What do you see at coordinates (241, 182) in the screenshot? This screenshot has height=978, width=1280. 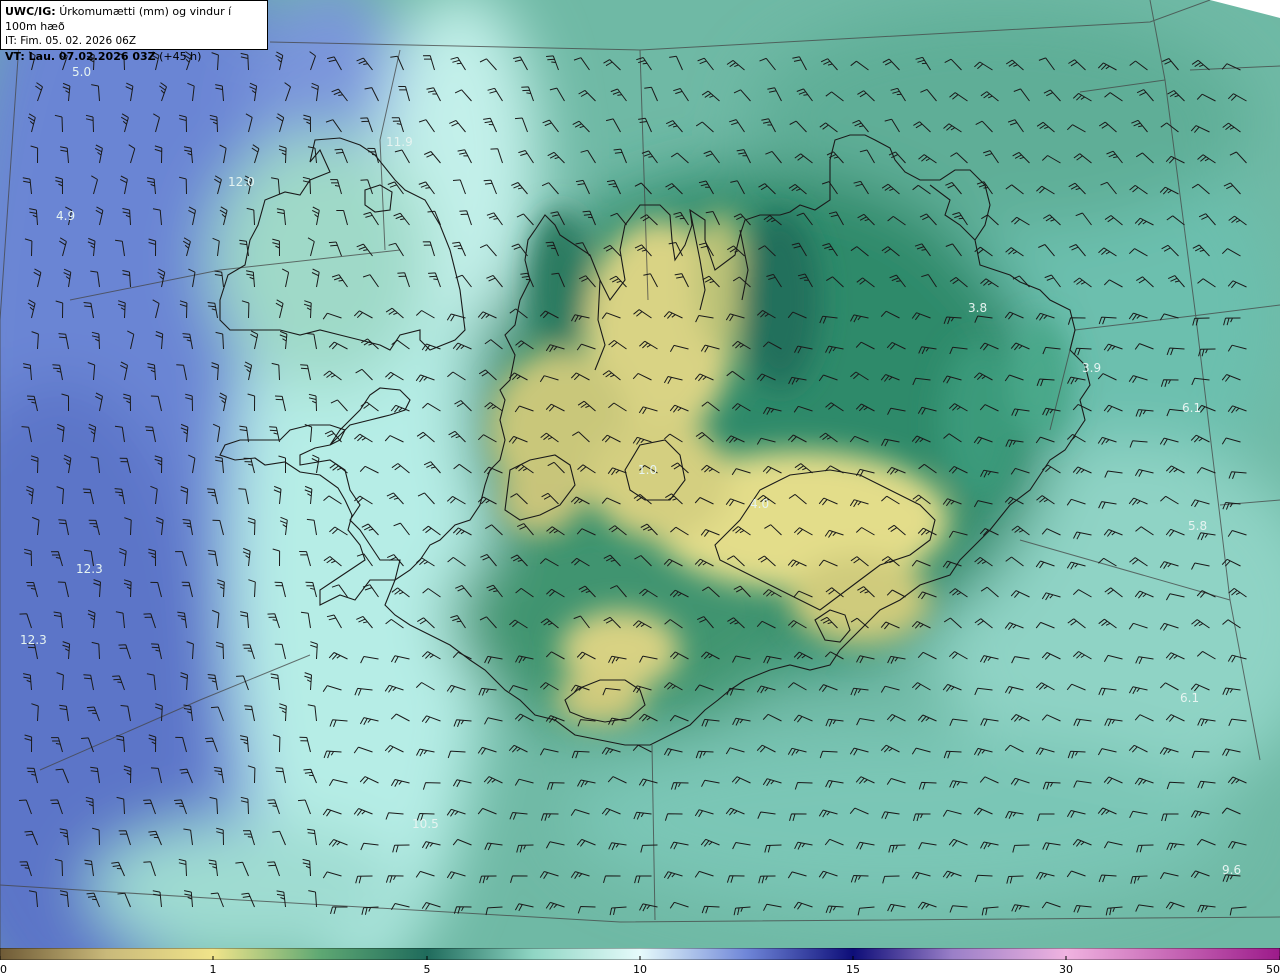 I see `value-label: 12.0` at bounding box center [241, 182].